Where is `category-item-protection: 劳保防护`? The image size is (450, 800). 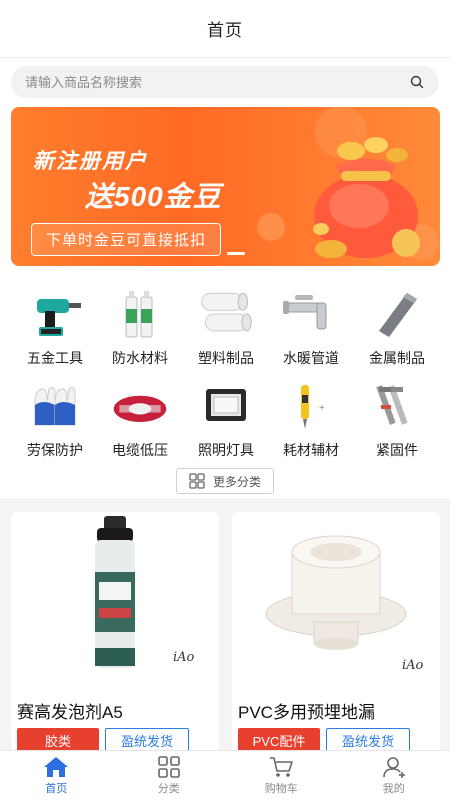 category-item-protection: 劳保防护 is located at coordinates (55, 420).